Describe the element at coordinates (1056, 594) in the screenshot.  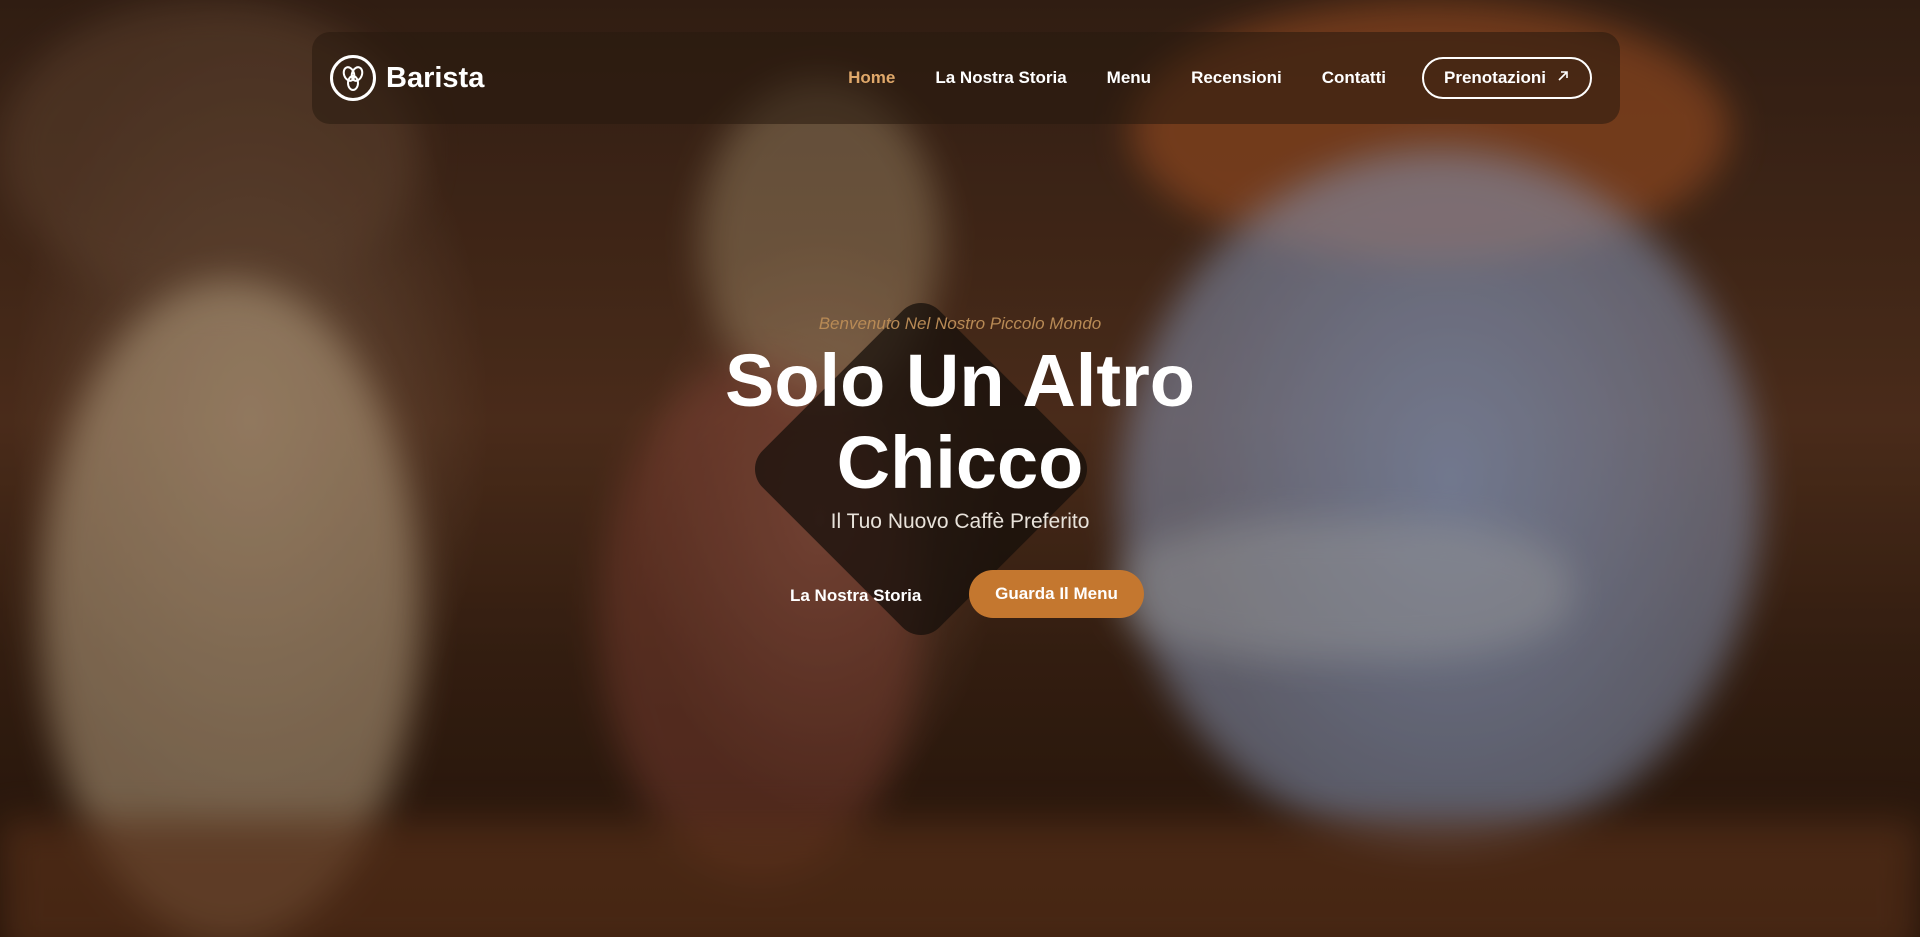
I see `guarda-il-menu-button: Guarda Il Menu` at that location.